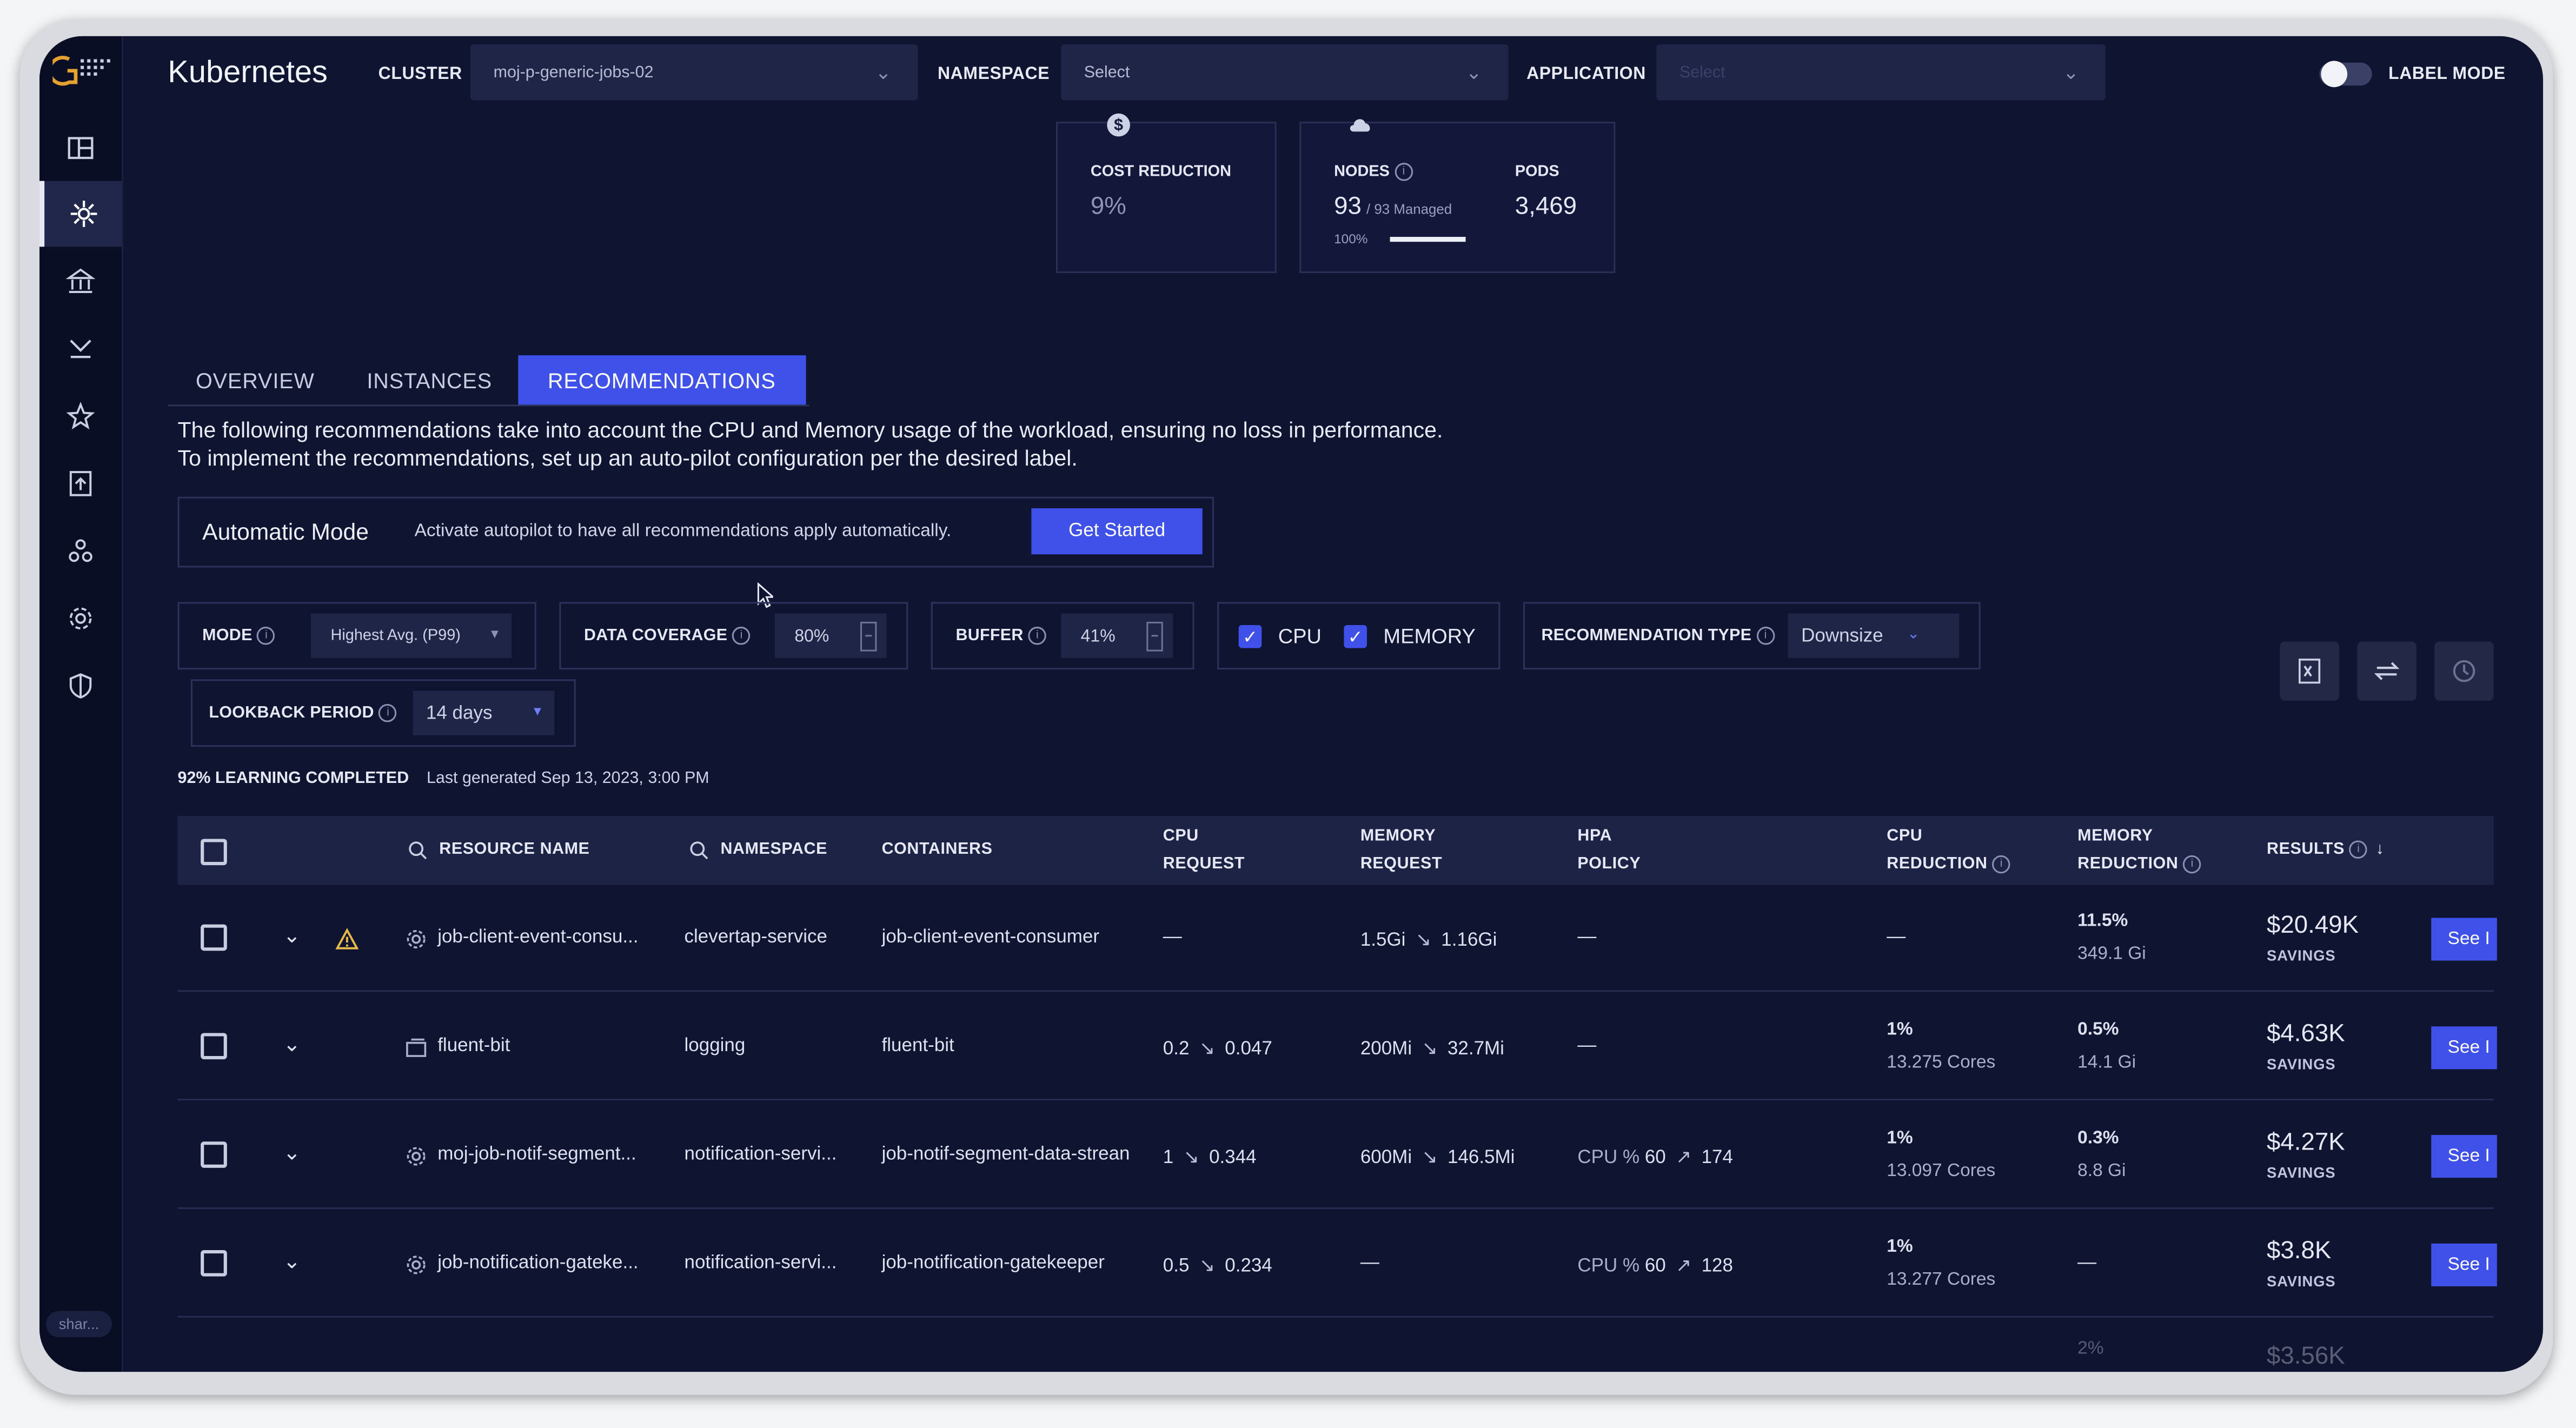 The width and height of the screenshot is (2576, 1428). Describe the element at coordinates (2464, 671) in the screenshot. I see `history-button` at that location.